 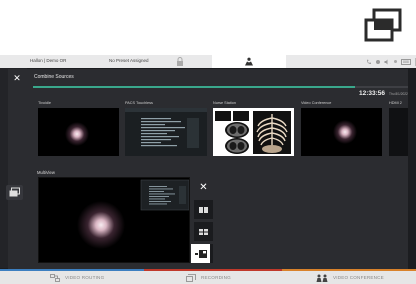 What do you see at coordinates (341, 132) in the screenshot?
I see `source-thumbnail-video-conference` at bounding box center [341, 132].